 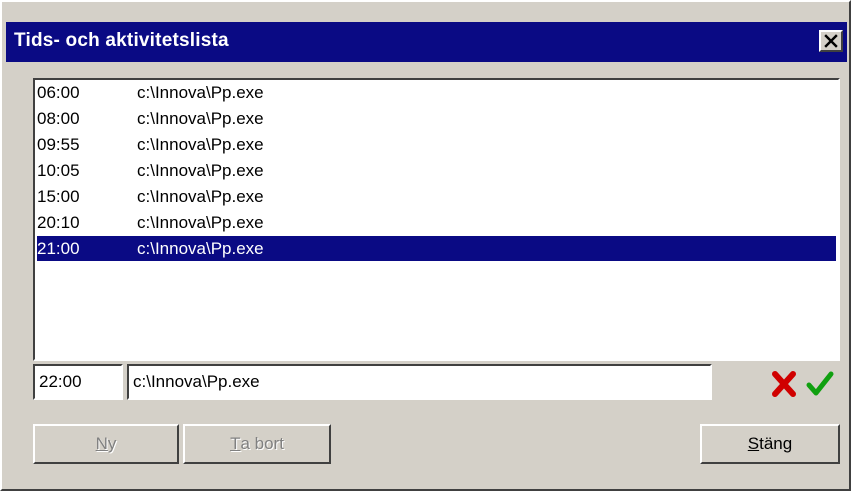 I want to click on list-item: 20:10 c:\Innova\Pp.exe, so click(x=436, y=222).